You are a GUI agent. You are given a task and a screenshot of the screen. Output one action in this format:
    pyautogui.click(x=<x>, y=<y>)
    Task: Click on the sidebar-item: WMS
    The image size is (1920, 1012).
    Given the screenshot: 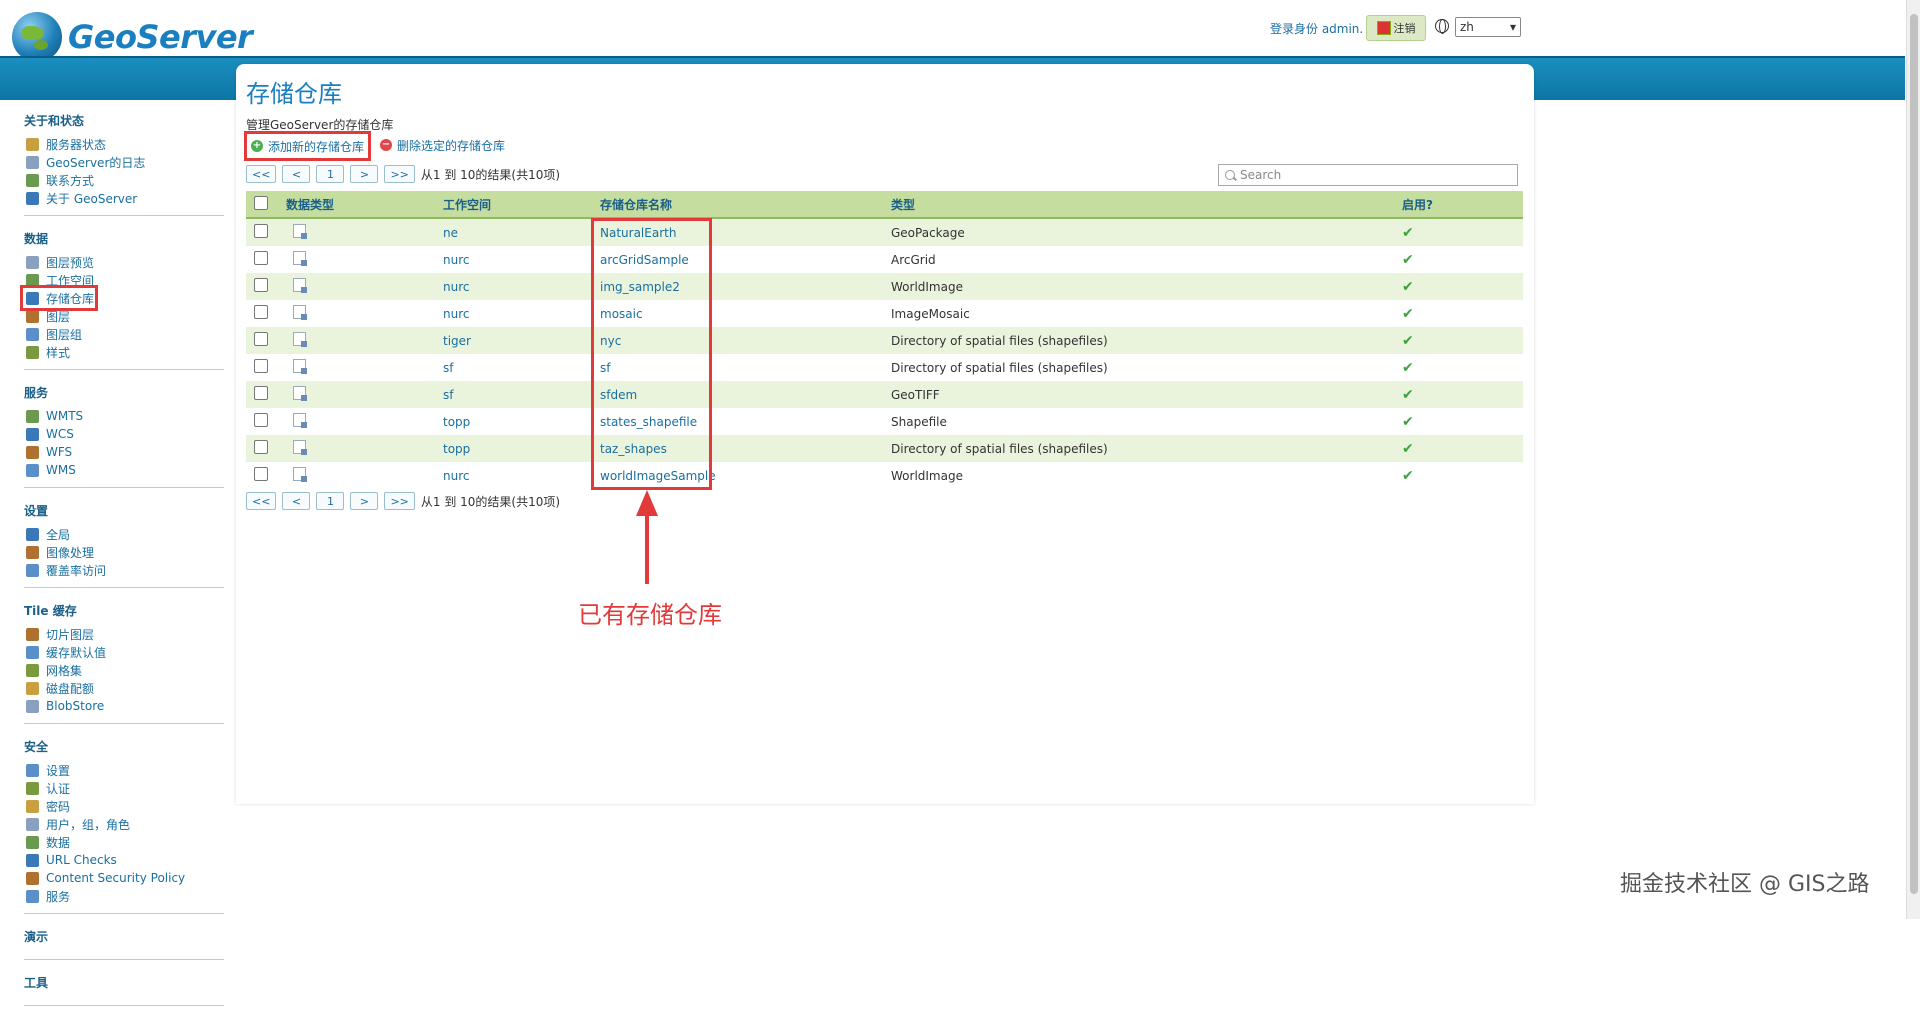 What is the action you would take?
    pyautogui.click(x=124, y=470)
    